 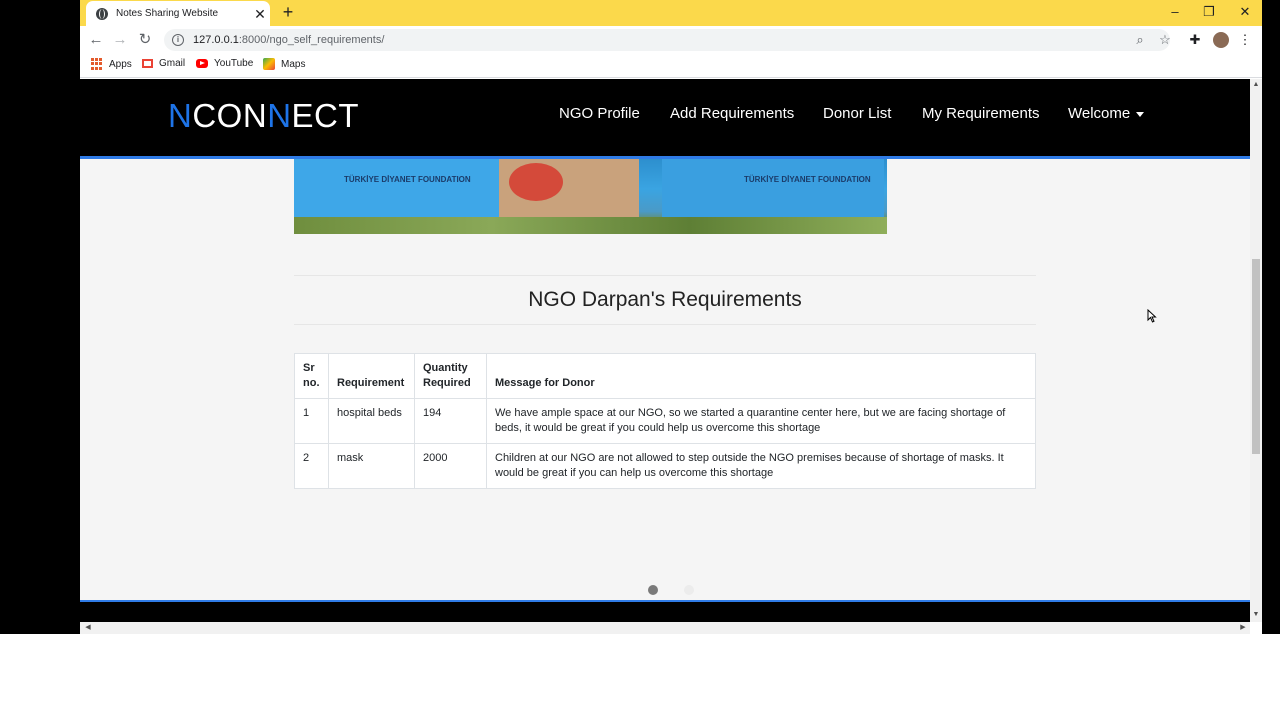 I want to click on forward-icon: →, so click(x=120, y=40).